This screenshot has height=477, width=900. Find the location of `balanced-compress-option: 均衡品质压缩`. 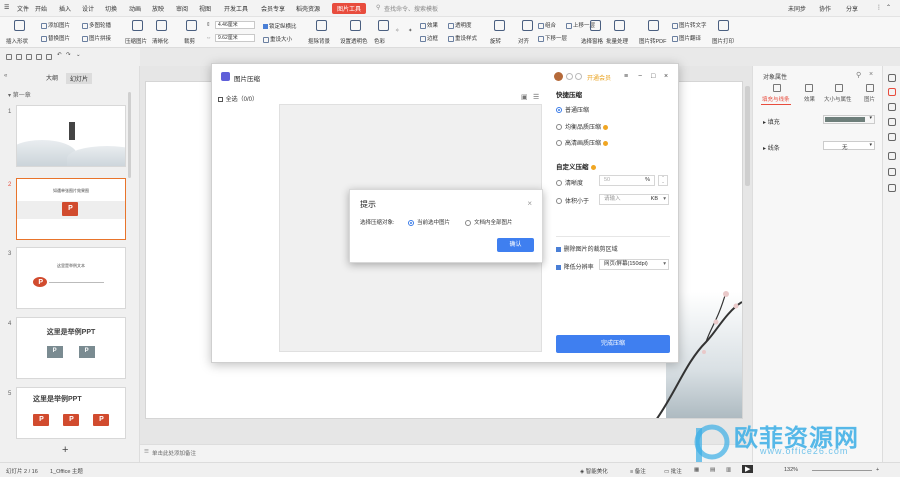

balanced-compress-option: 均衡品质压缩 is located at coordinates (582, 126).